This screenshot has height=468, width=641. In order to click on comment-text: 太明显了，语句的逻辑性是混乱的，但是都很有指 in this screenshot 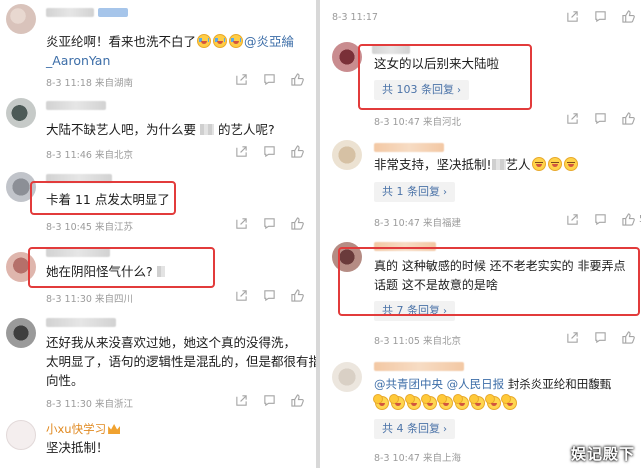, I will do `click(181, 361)`.